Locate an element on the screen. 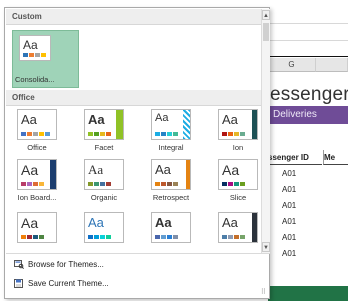 Image resolution: width=348 pixels, height=301 pixels. column-header-g: G is located at coordinates (292, 65).